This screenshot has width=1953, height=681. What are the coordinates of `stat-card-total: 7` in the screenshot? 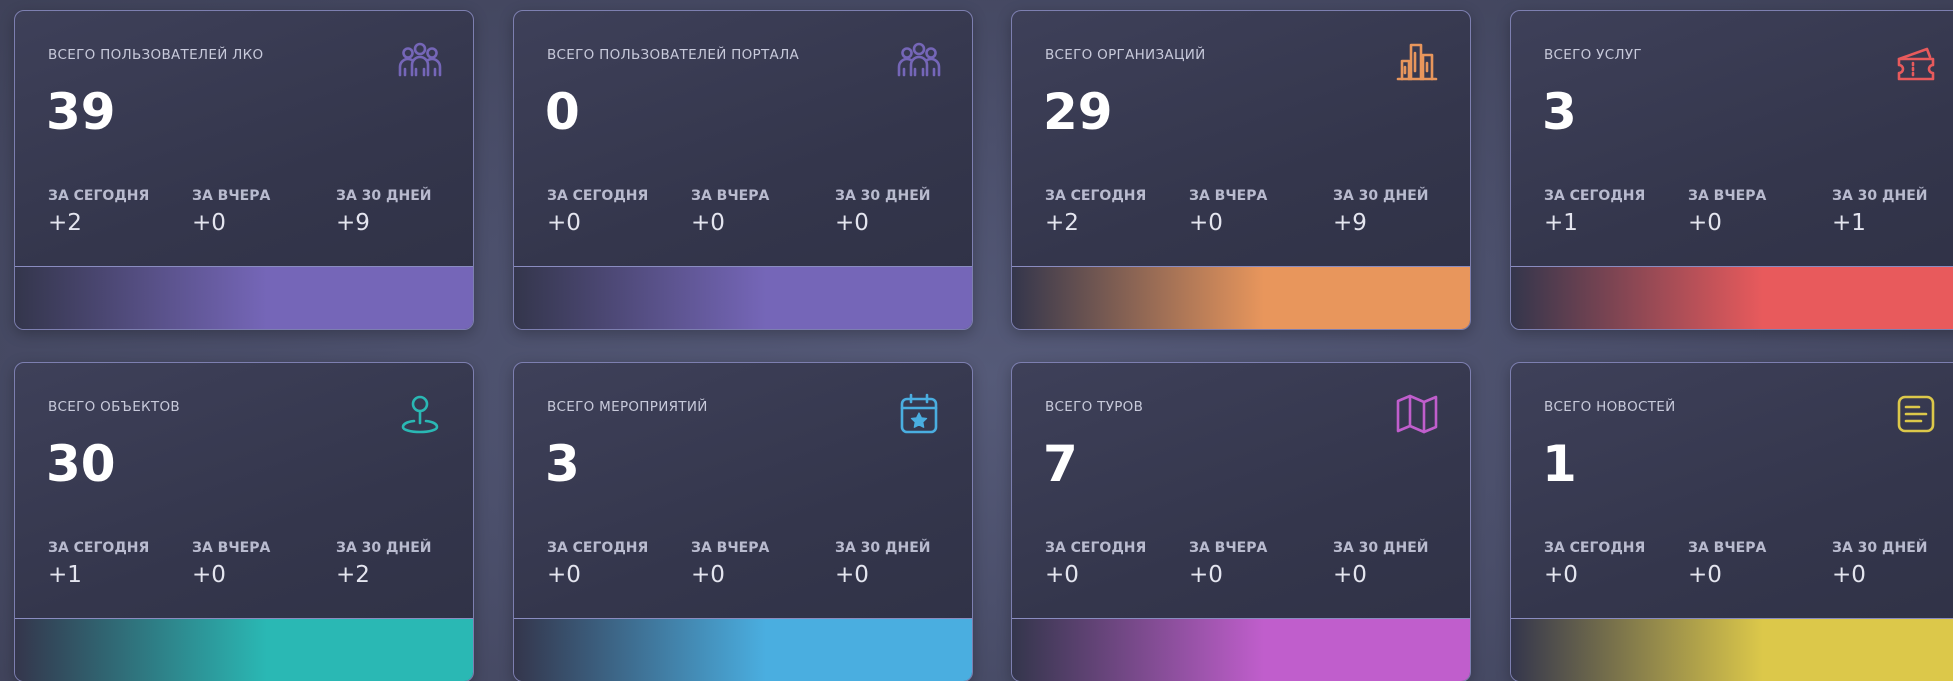 It's located at (1060, 464).